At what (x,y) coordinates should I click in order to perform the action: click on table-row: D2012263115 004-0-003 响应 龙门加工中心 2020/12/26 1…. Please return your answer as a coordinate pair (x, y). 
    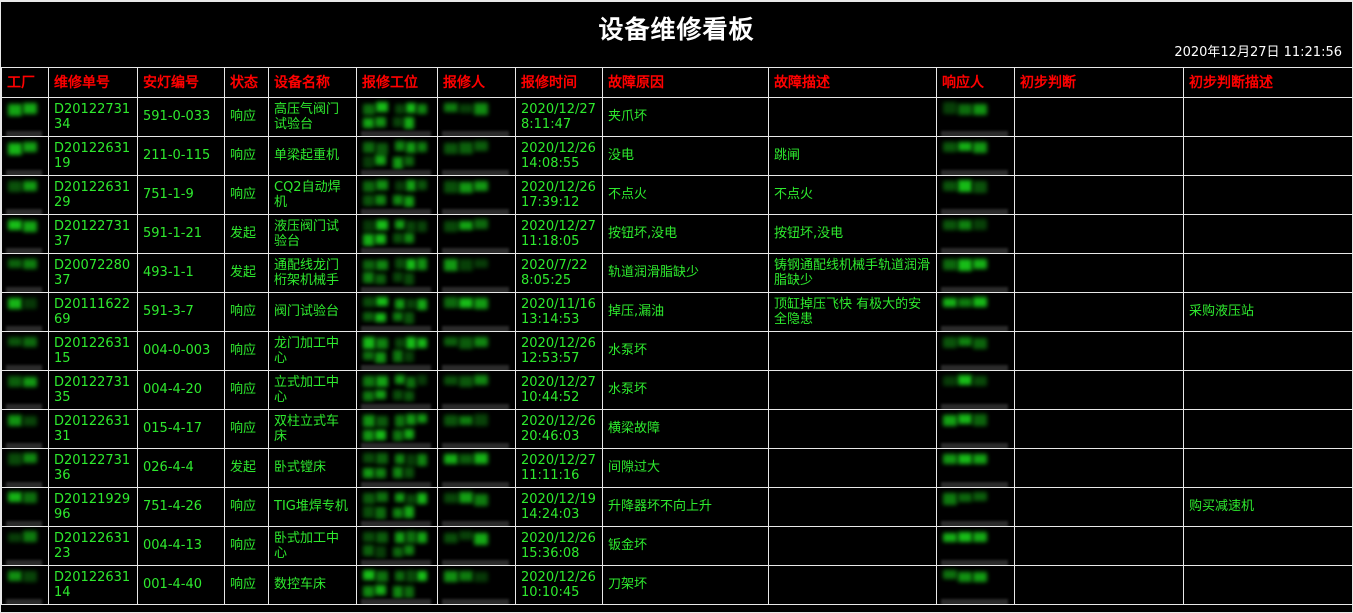
    Looking at the image, I should click on (677, 351).